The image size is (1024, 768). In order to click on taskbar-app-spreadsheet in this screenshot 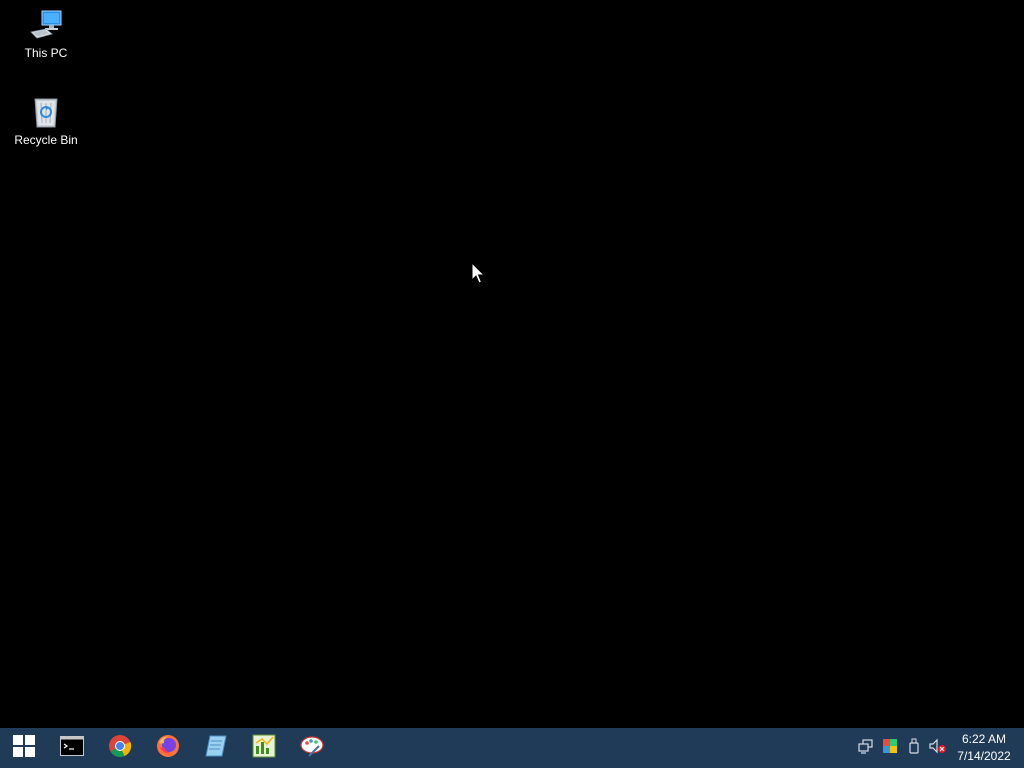, I will do `click(264, 748)`.